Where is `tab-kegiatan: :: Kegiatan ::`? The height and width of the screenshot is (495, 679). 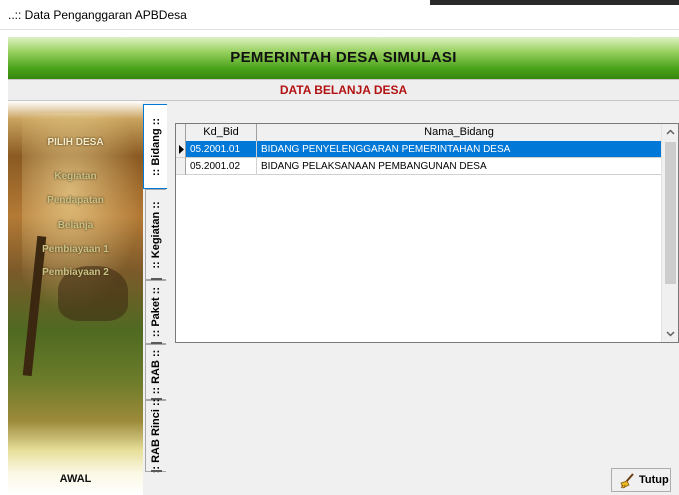
tab-kegiatan: :: Kegiatan :: is located at coordinates (155, 234).